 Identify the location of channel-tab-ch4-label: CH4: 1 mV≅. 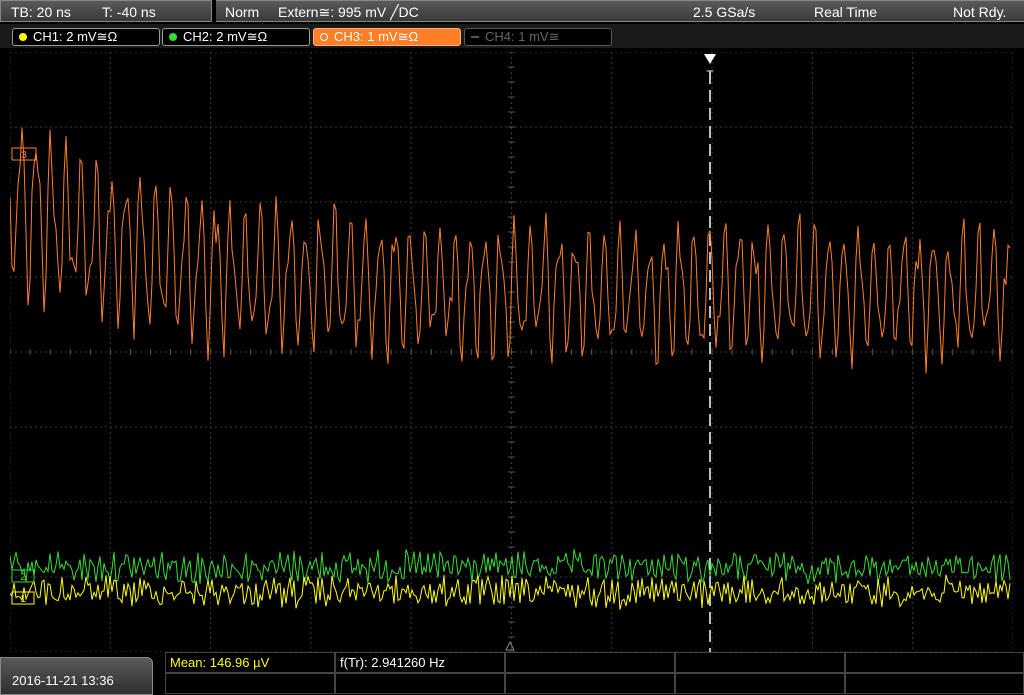
(522, 36).